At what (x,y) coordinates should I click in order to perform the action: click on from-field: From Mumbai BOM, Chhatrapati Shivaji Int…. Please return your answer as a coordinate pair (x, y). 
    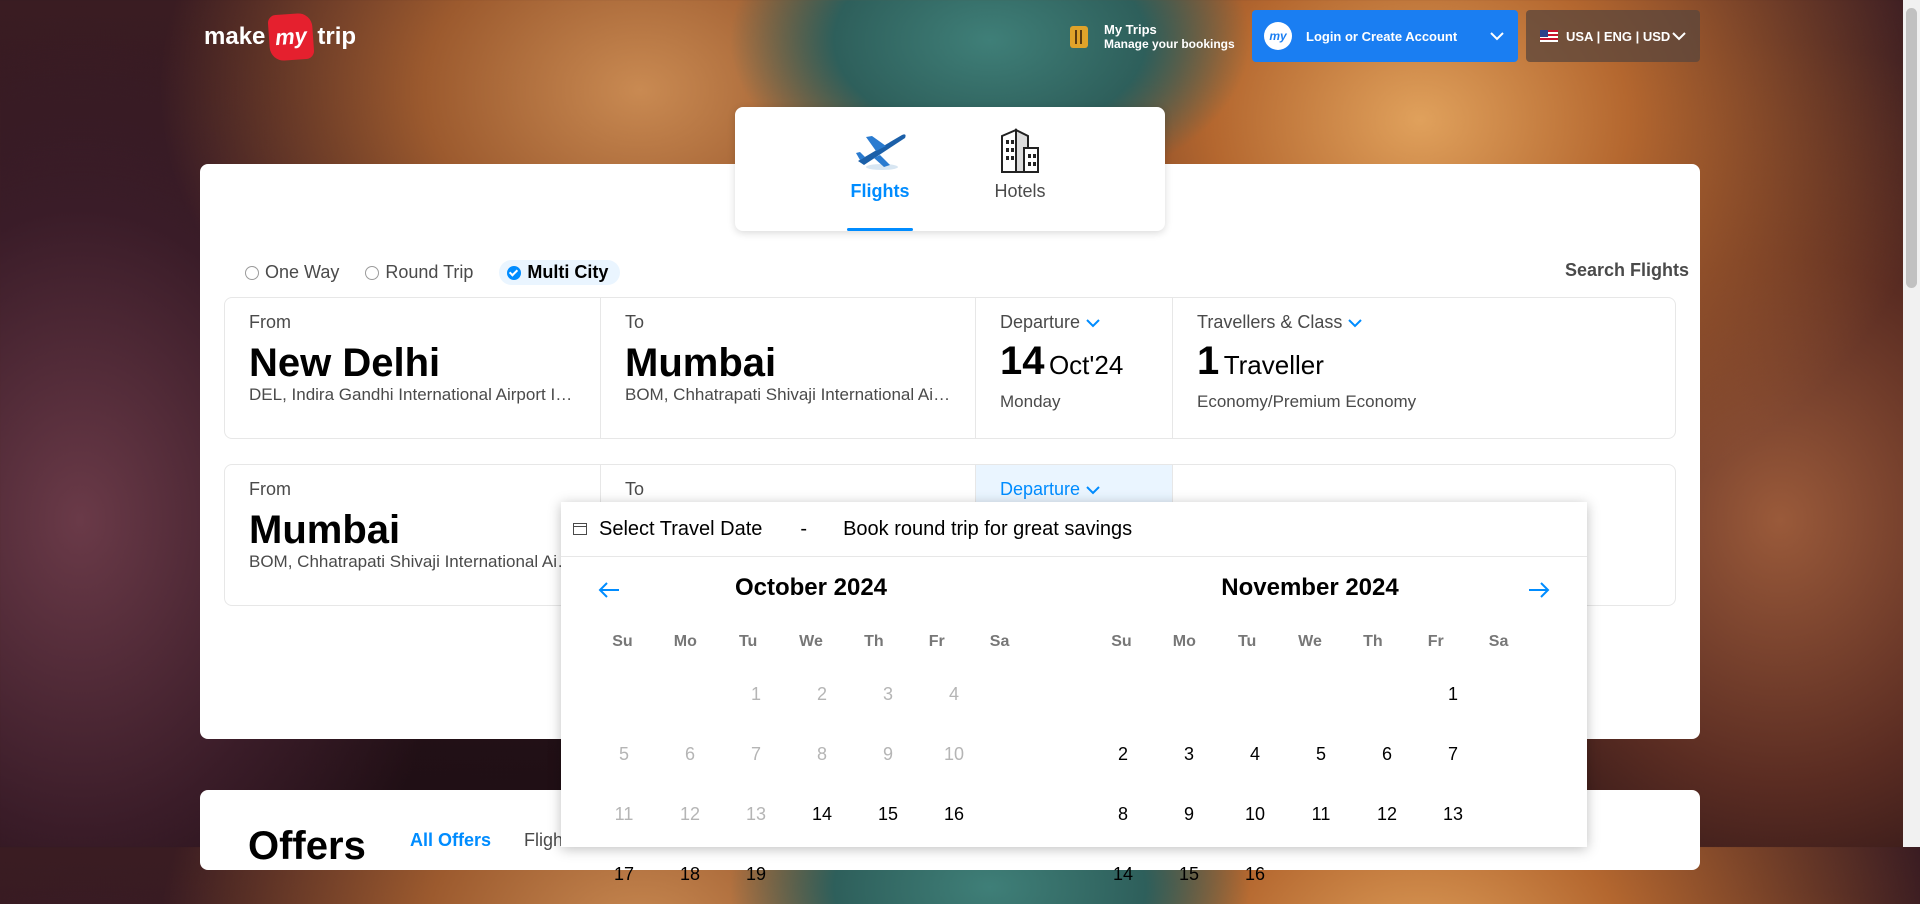
    Looking at the image, I should click on (413, 535).